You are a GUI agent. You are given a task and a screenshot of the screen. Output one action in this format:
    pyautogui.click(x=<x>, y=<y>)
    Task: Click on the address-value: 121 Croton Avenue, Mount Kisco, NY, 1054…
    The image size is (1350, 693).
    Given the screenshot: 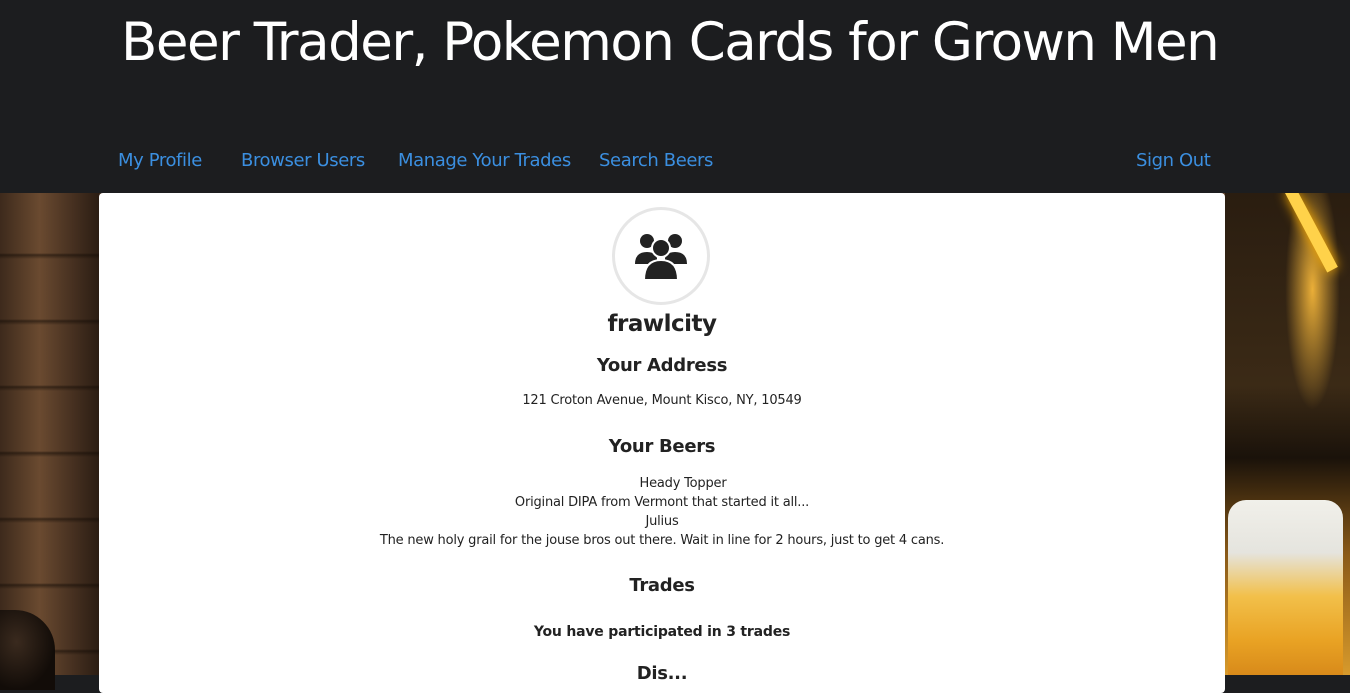 What is the action you would take?
    pyautogui.click(x=662, y=400)
    